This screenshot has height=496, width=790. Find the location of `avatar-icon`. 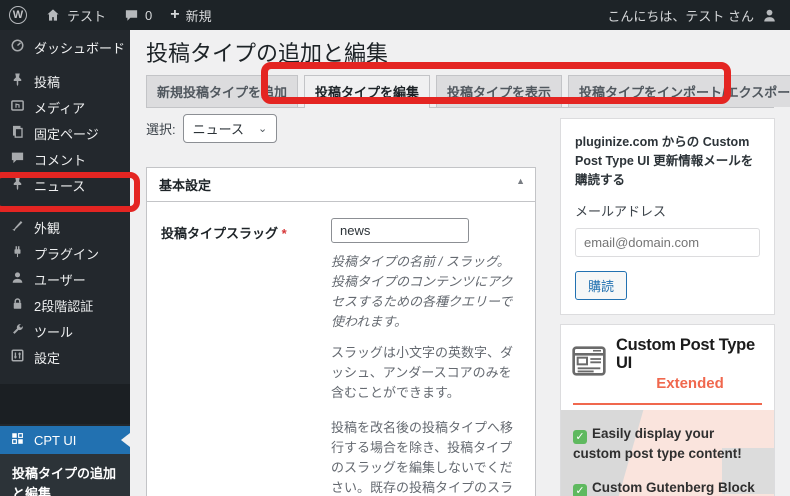

avatar-icon is located at coordinates (769, 15).